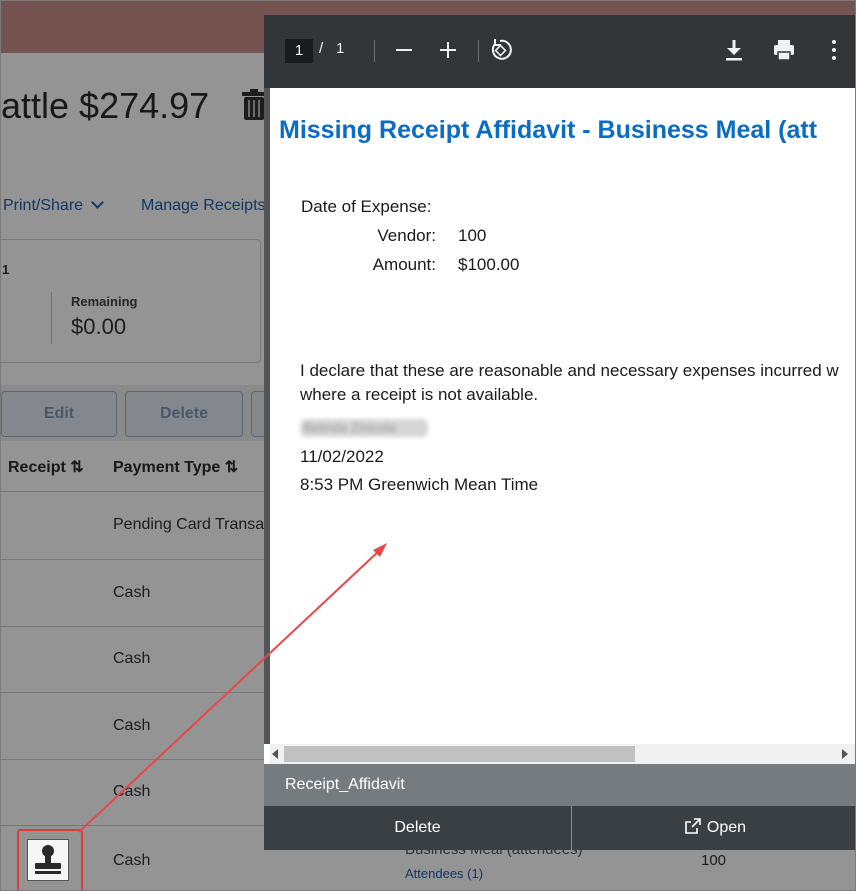 The image size is (856, 891). What do you see at coordinates (559, 785) in the screenshot?
I see `file-name-bar: Receipt_Affidavit` at bounding box center [559, 785].